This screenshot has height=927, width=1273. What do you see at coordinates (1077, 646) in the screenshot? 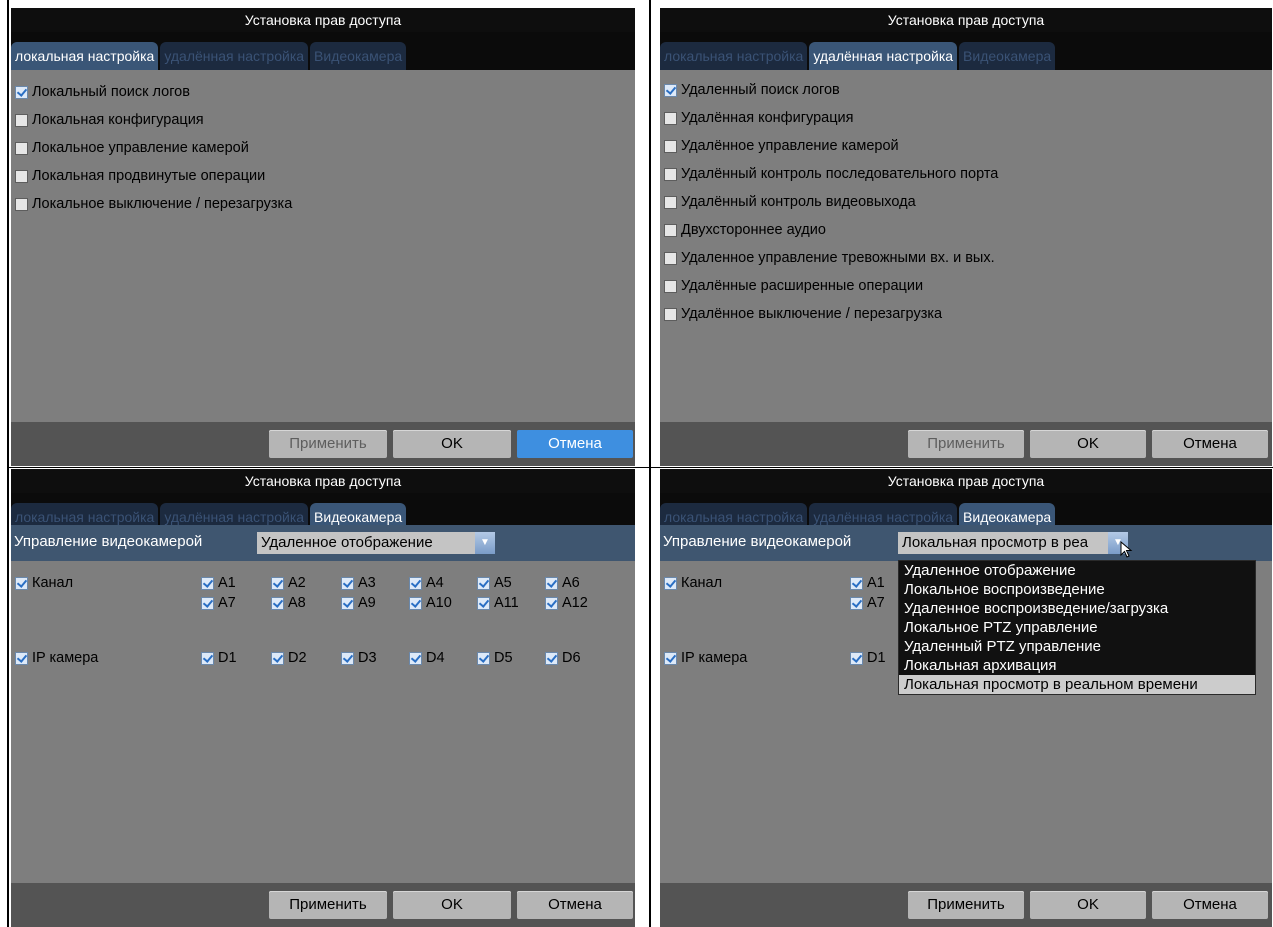
I see `dropdown-option: Удаленный PTZ управление` at bounding box center [1077, 646].